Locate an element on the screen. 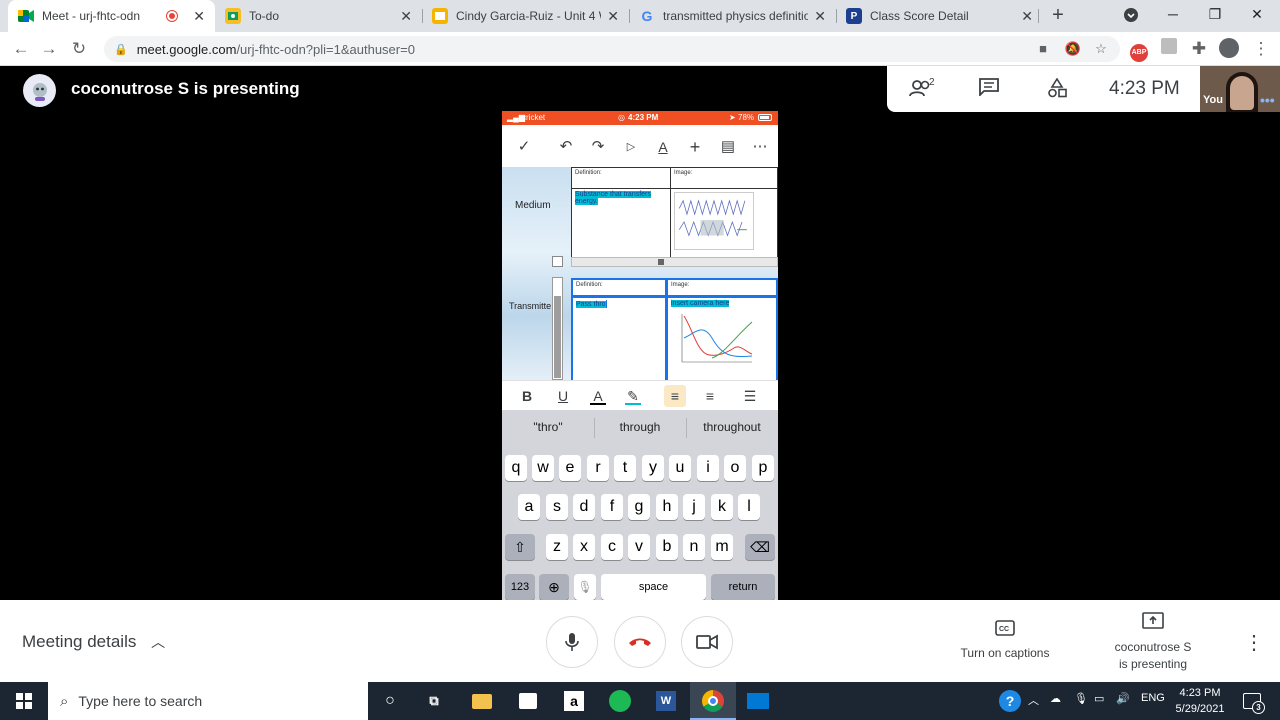 This screenshot has height=720, width=1280. key: q is located at coordinates (516, 468).